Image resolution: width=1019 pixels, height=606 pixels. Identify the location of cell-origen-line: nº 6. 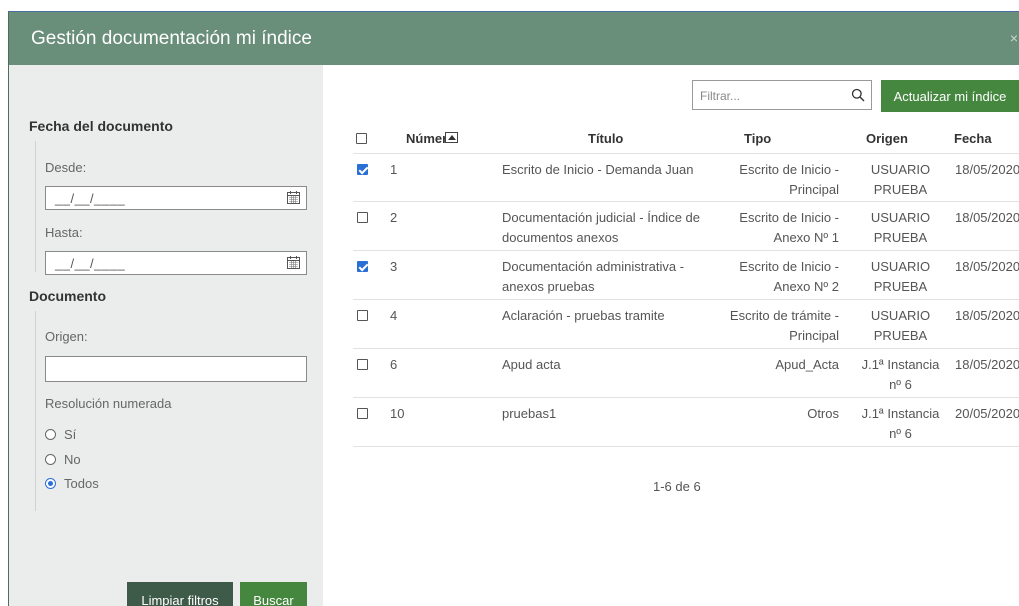
(900, 433).